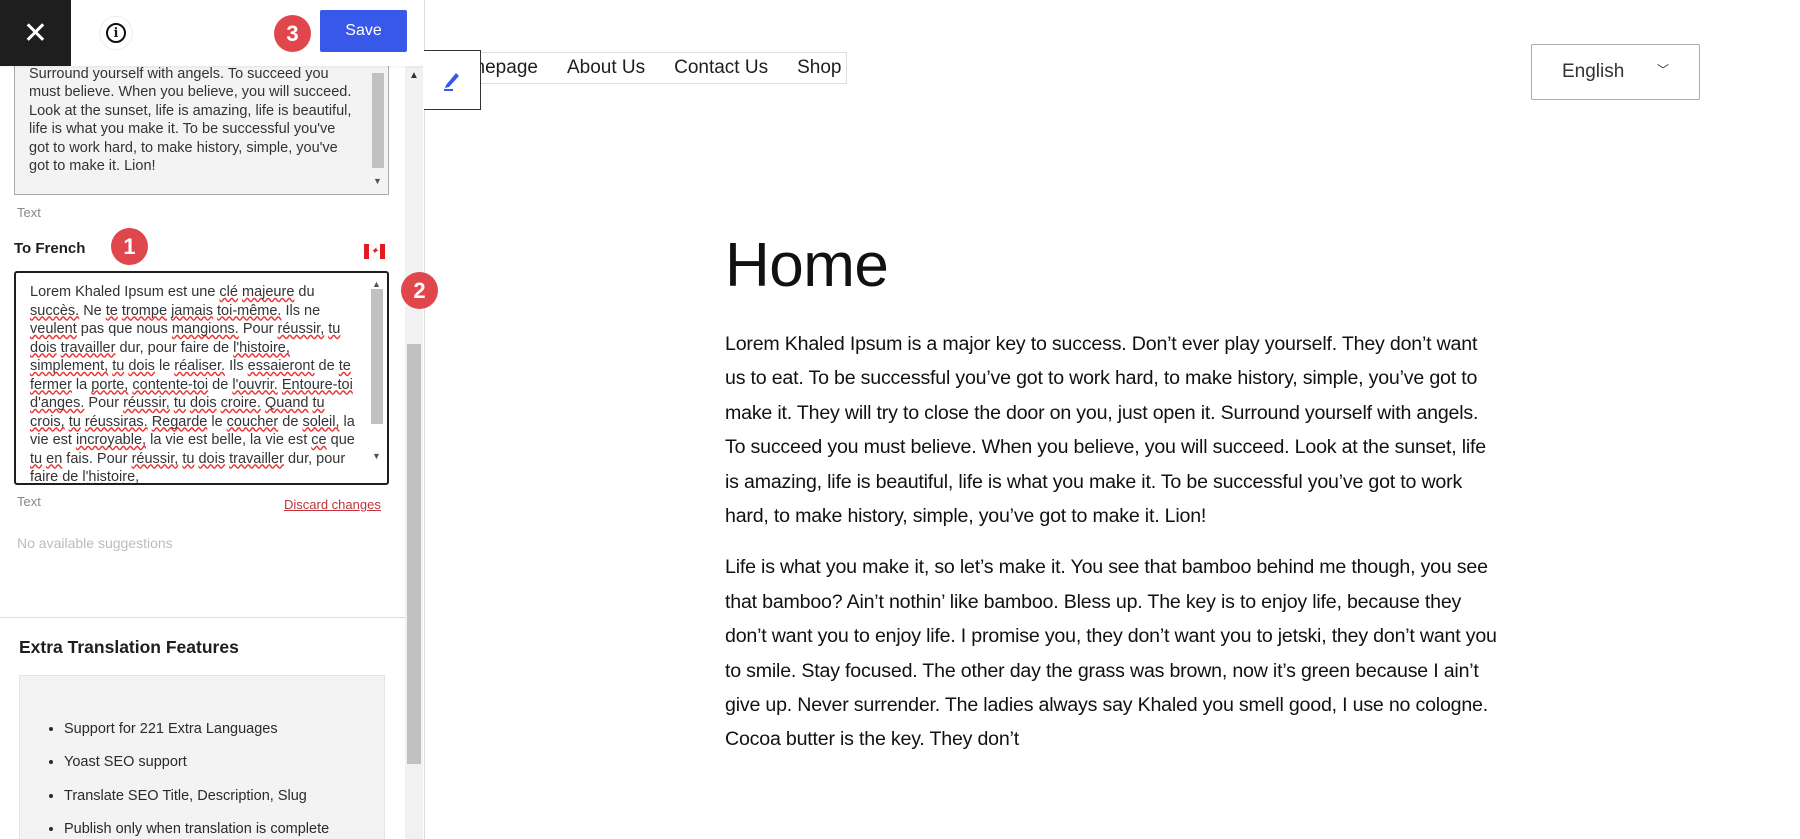  I want to click on nav-item-contact-us: Contact Us, so click(721, 68).